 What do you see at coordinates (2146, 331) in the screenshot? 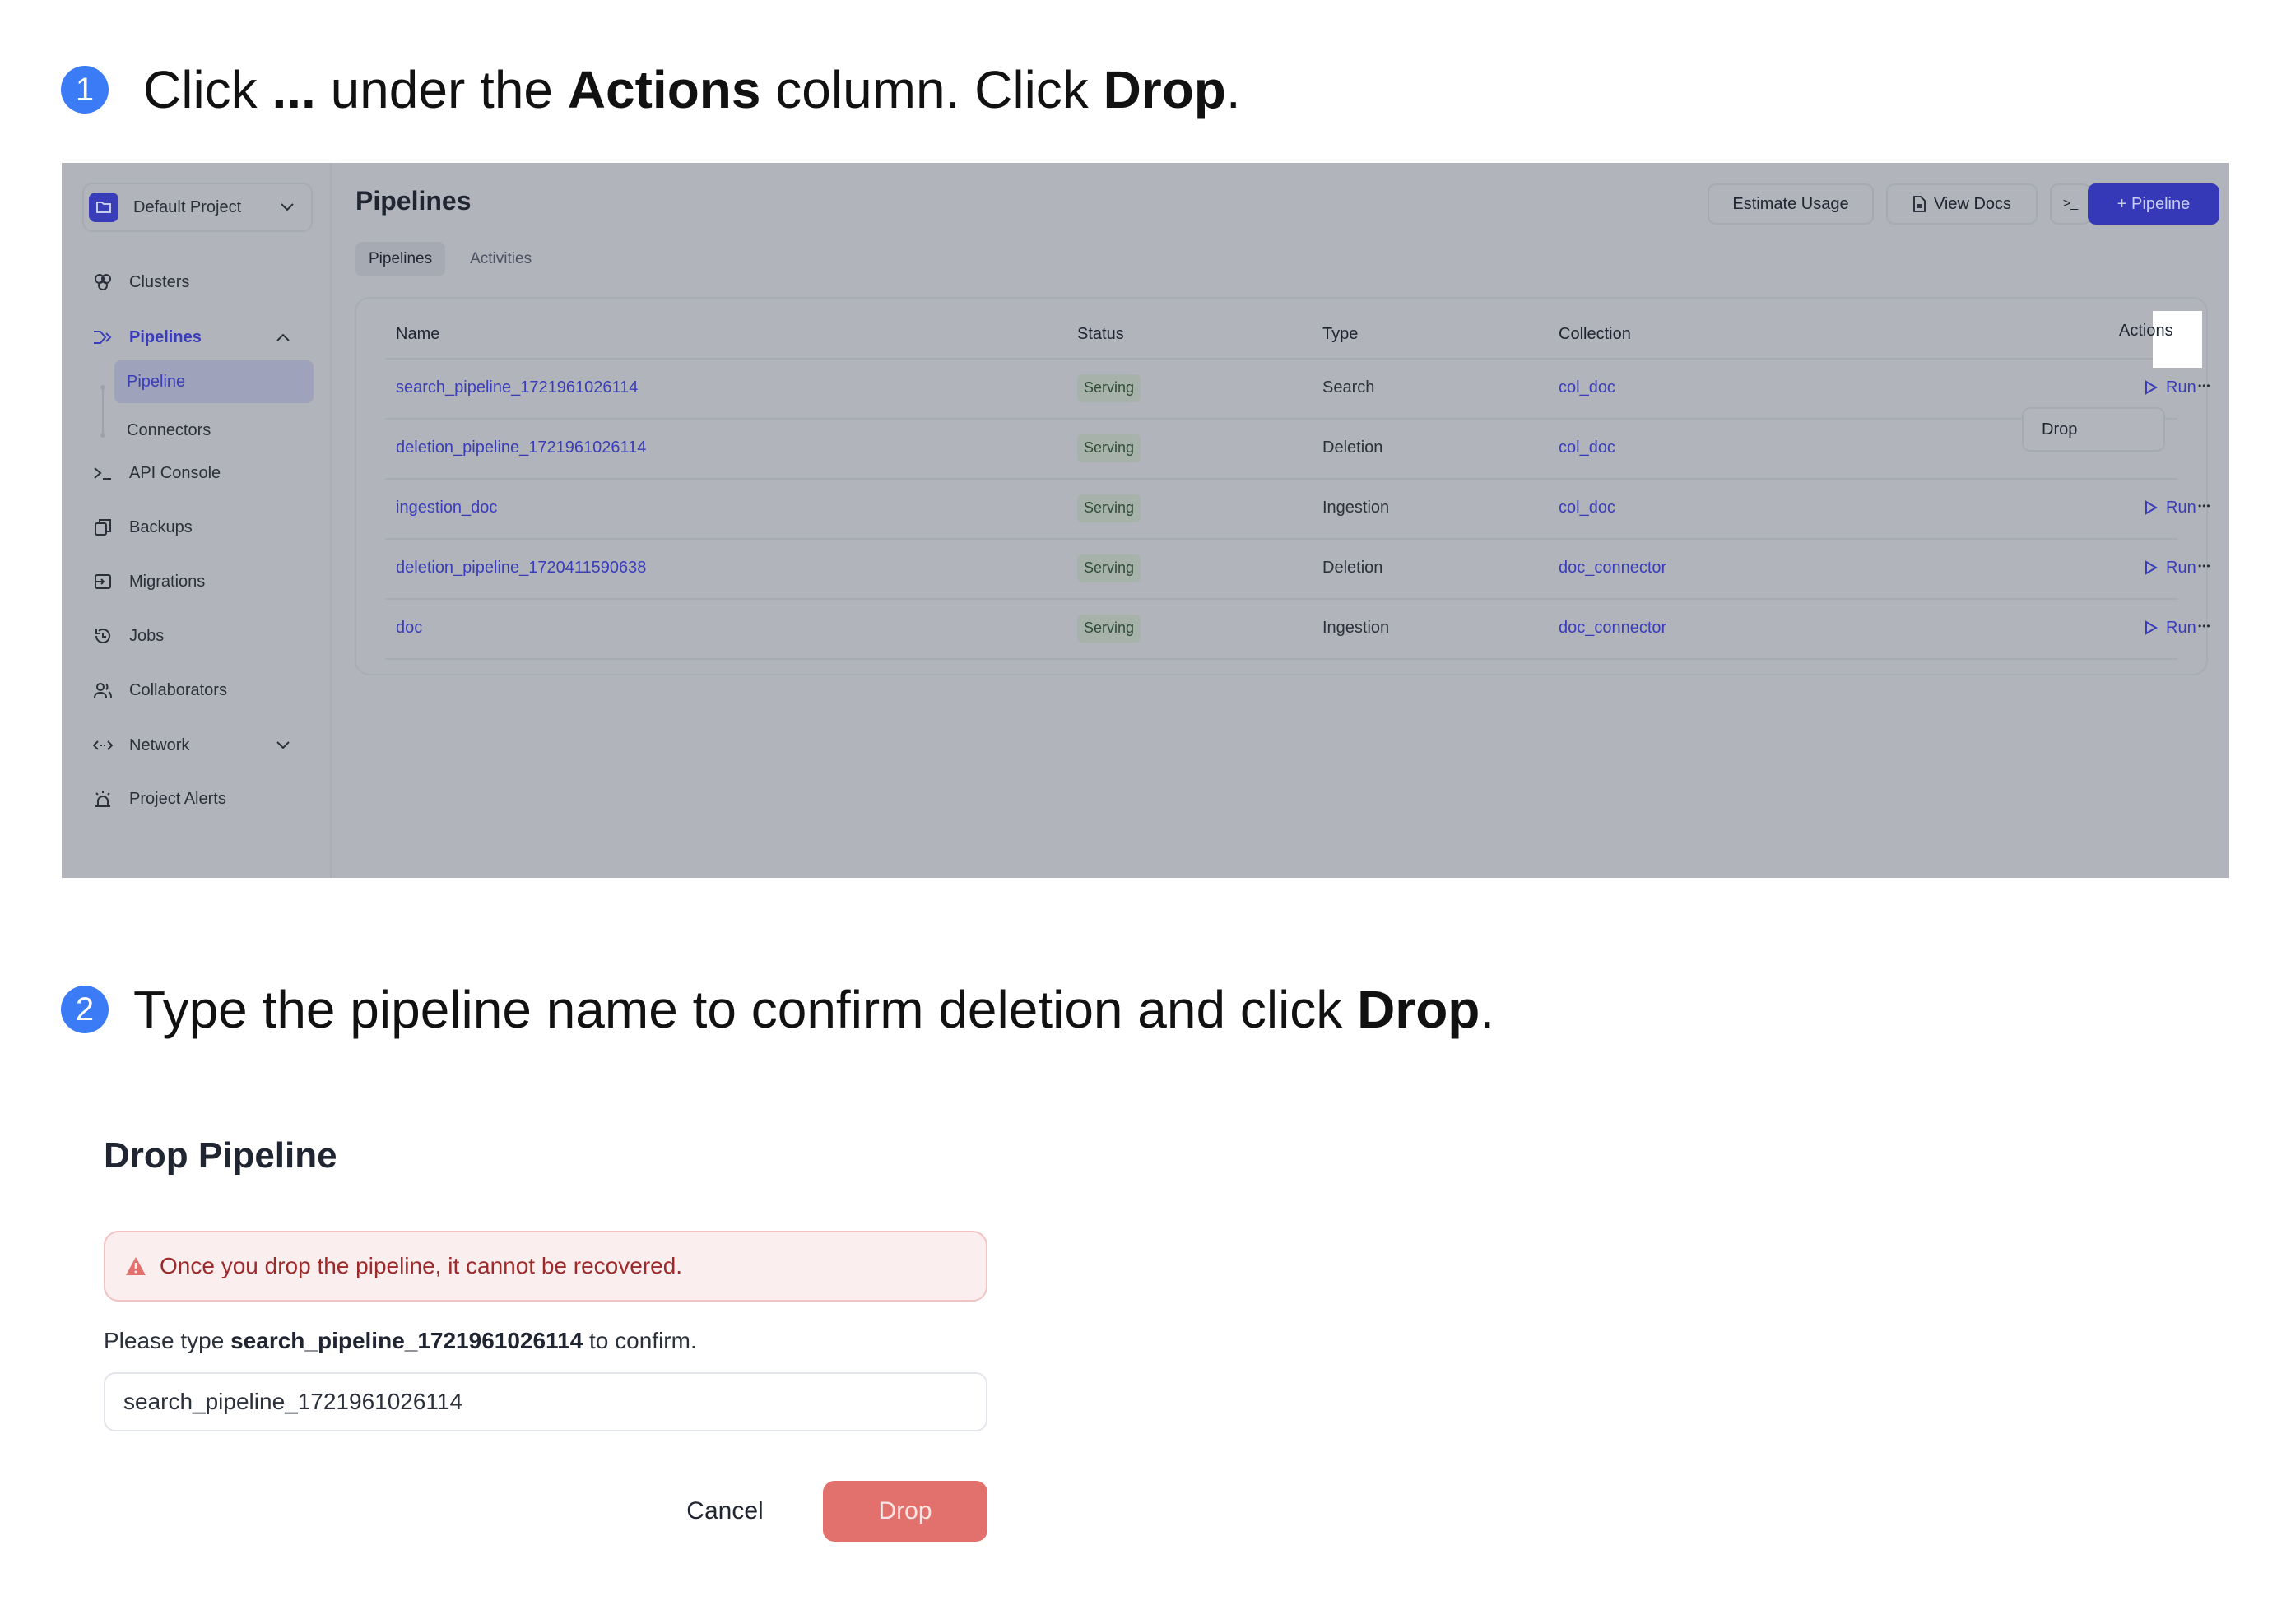
I see `column-header-actions: Actions` at bounding box center [2146, 331].